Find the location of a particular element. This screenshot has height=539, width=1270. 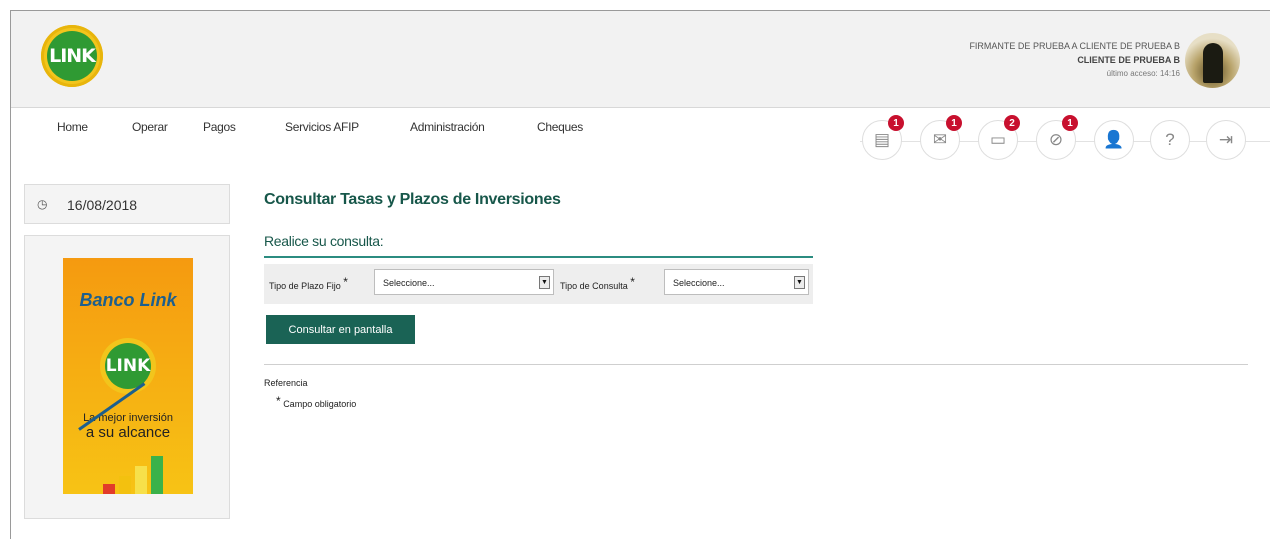

clock-icon: ◷ is located at coordinates (42, 204).